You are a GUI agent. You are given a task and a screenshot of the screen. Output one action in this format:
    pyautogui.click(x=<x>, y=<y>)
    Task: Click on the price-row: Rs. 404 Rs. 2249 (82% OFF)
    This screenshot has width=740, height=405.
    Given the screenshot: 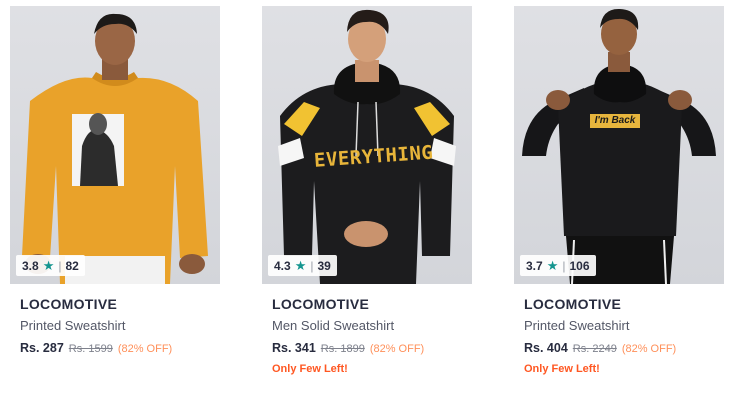 What is the action you would take?
    pyautogui.click(x=625, y=348)
    